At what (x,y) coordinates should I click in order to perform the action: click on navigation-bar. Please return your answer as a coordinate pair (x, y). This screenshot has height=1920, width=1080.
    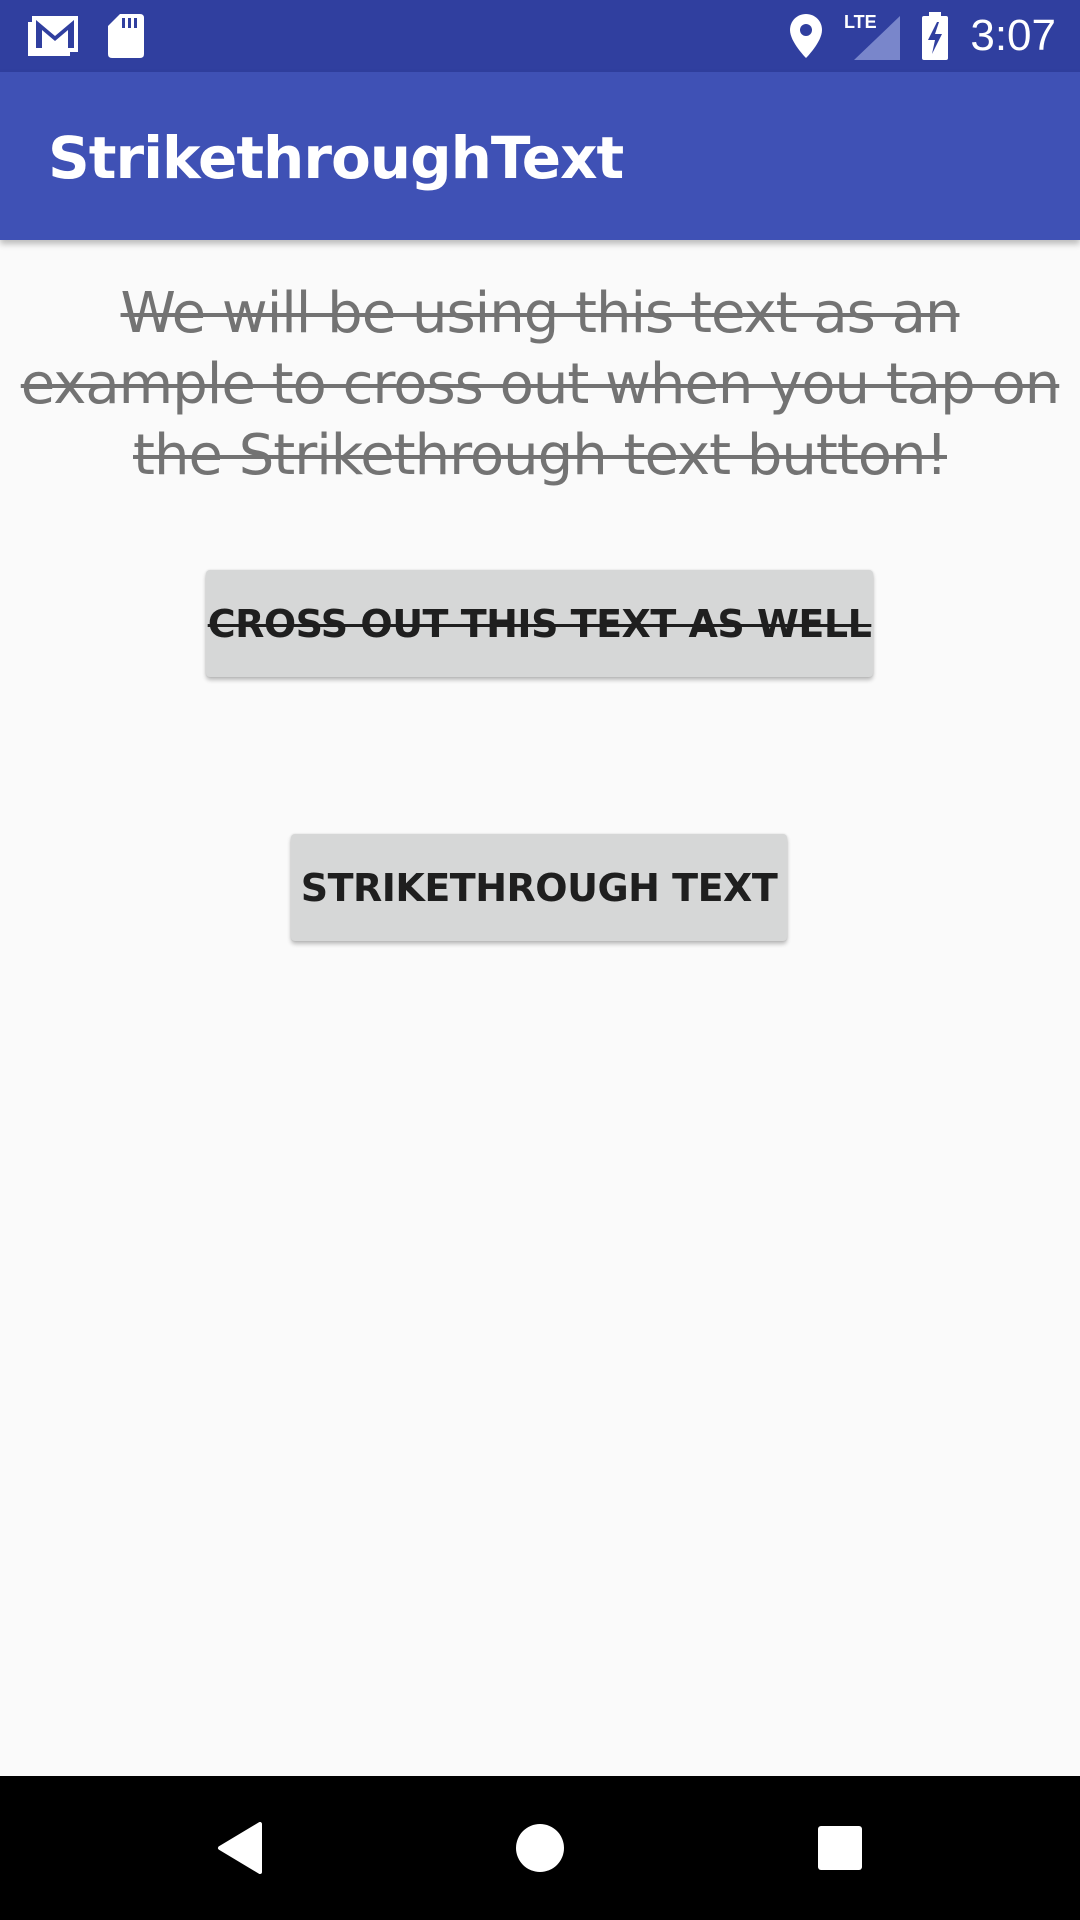
    Looking at the image, I should click on (540, 1848).